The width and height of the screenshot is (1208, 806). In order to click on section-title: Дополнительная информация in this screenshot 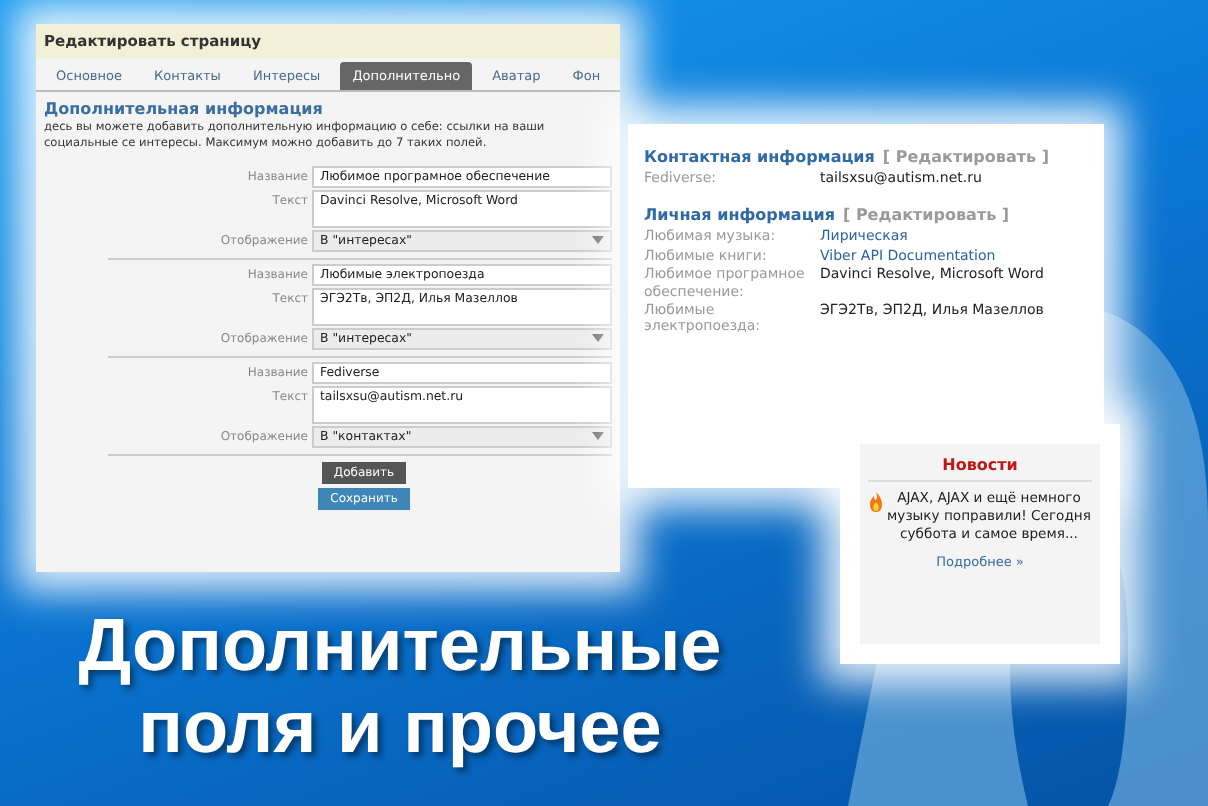, I will do `click(183, 109)`.